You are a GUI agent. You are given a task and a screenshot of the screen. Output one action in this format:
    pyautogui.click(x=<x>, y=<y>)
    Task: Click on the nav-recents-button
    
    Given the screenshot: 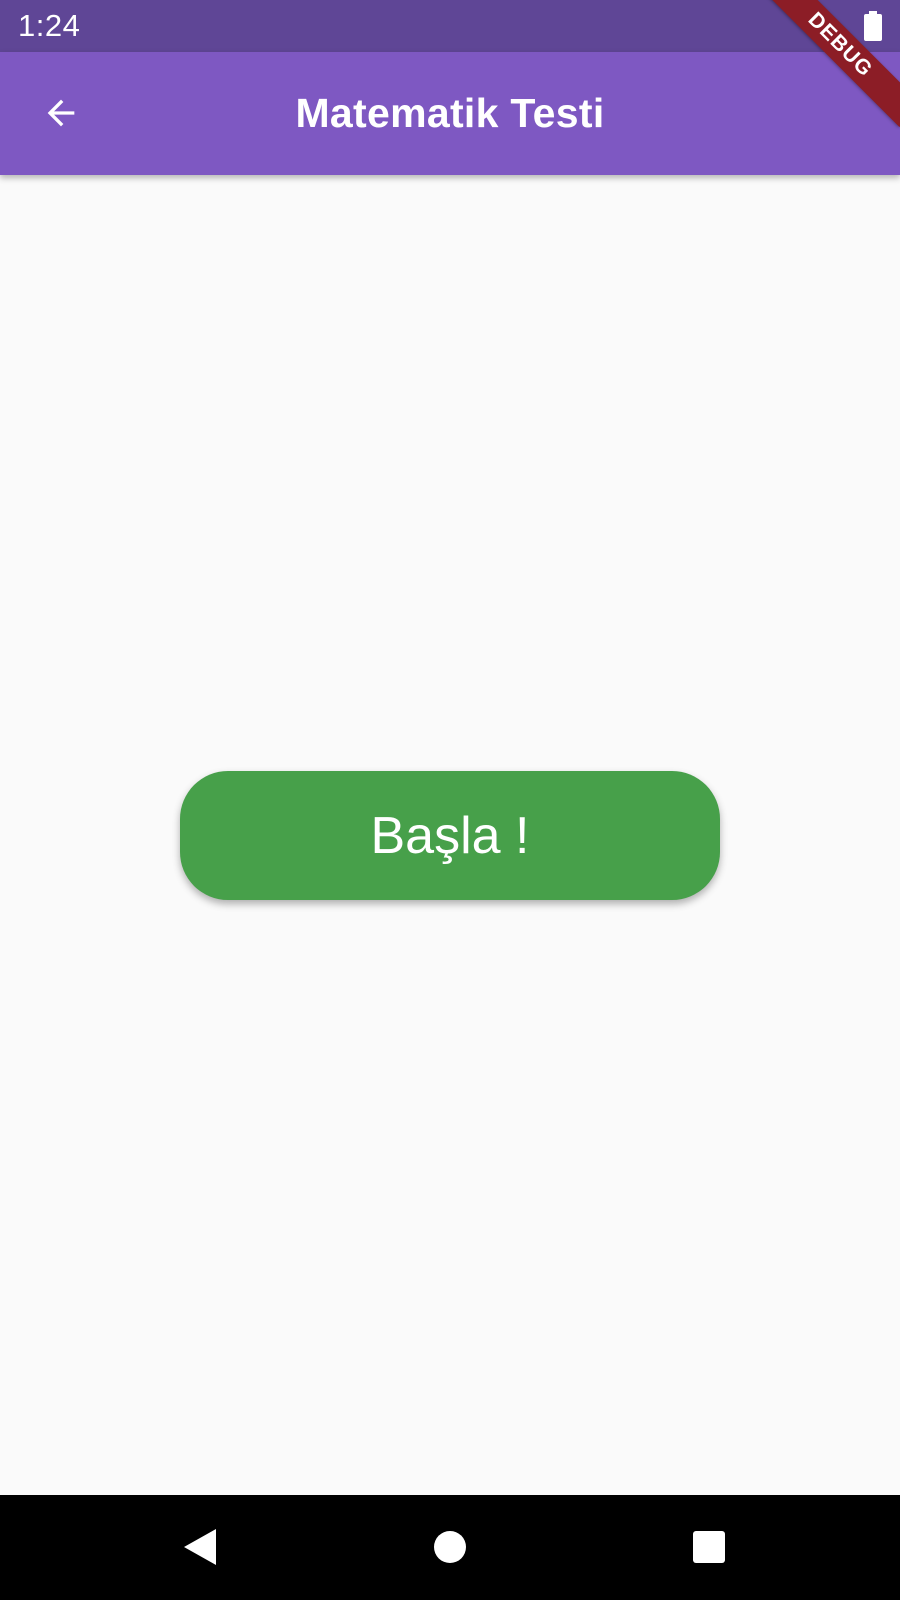 What is the action you would take?
    pyautogui.click(x=709, y=1547)
    